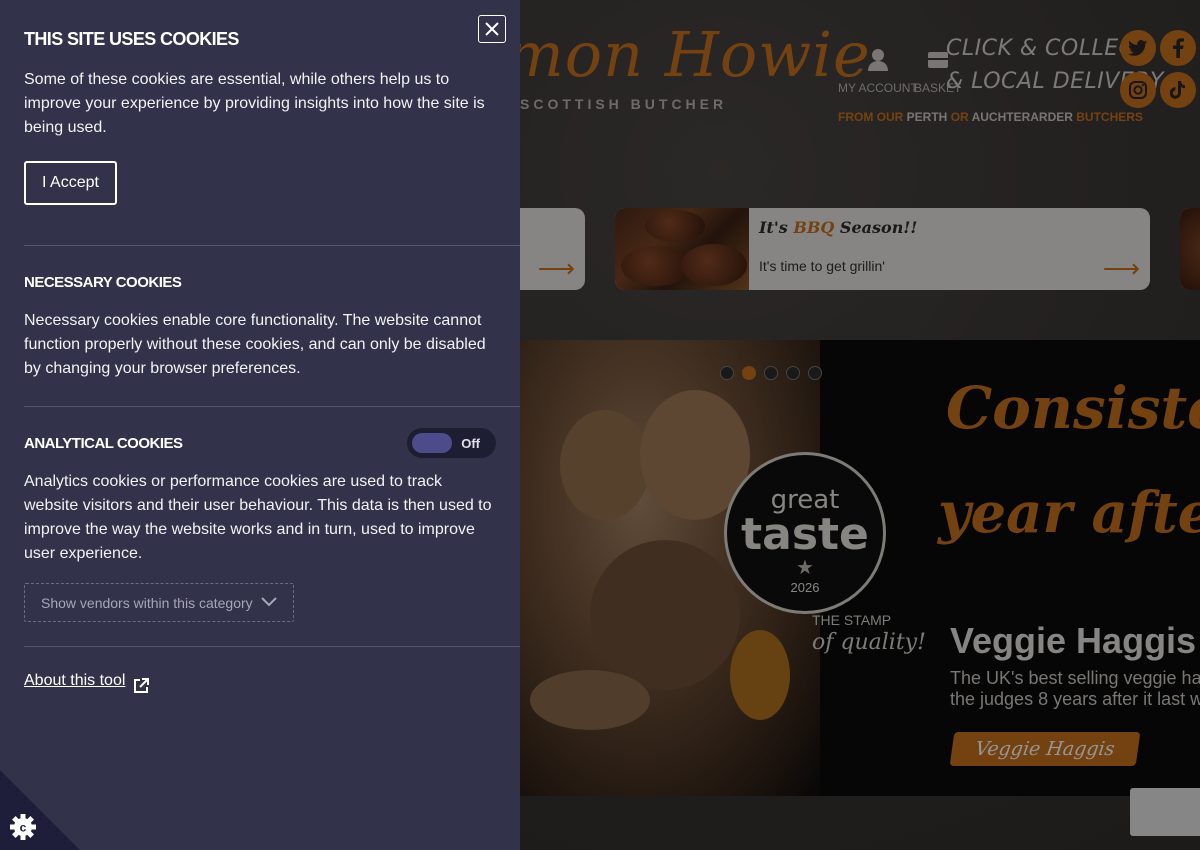 Image resolution: width=1200 pixels, height=850 pixels. I want to click on external-link-icon, so click(141, 686).